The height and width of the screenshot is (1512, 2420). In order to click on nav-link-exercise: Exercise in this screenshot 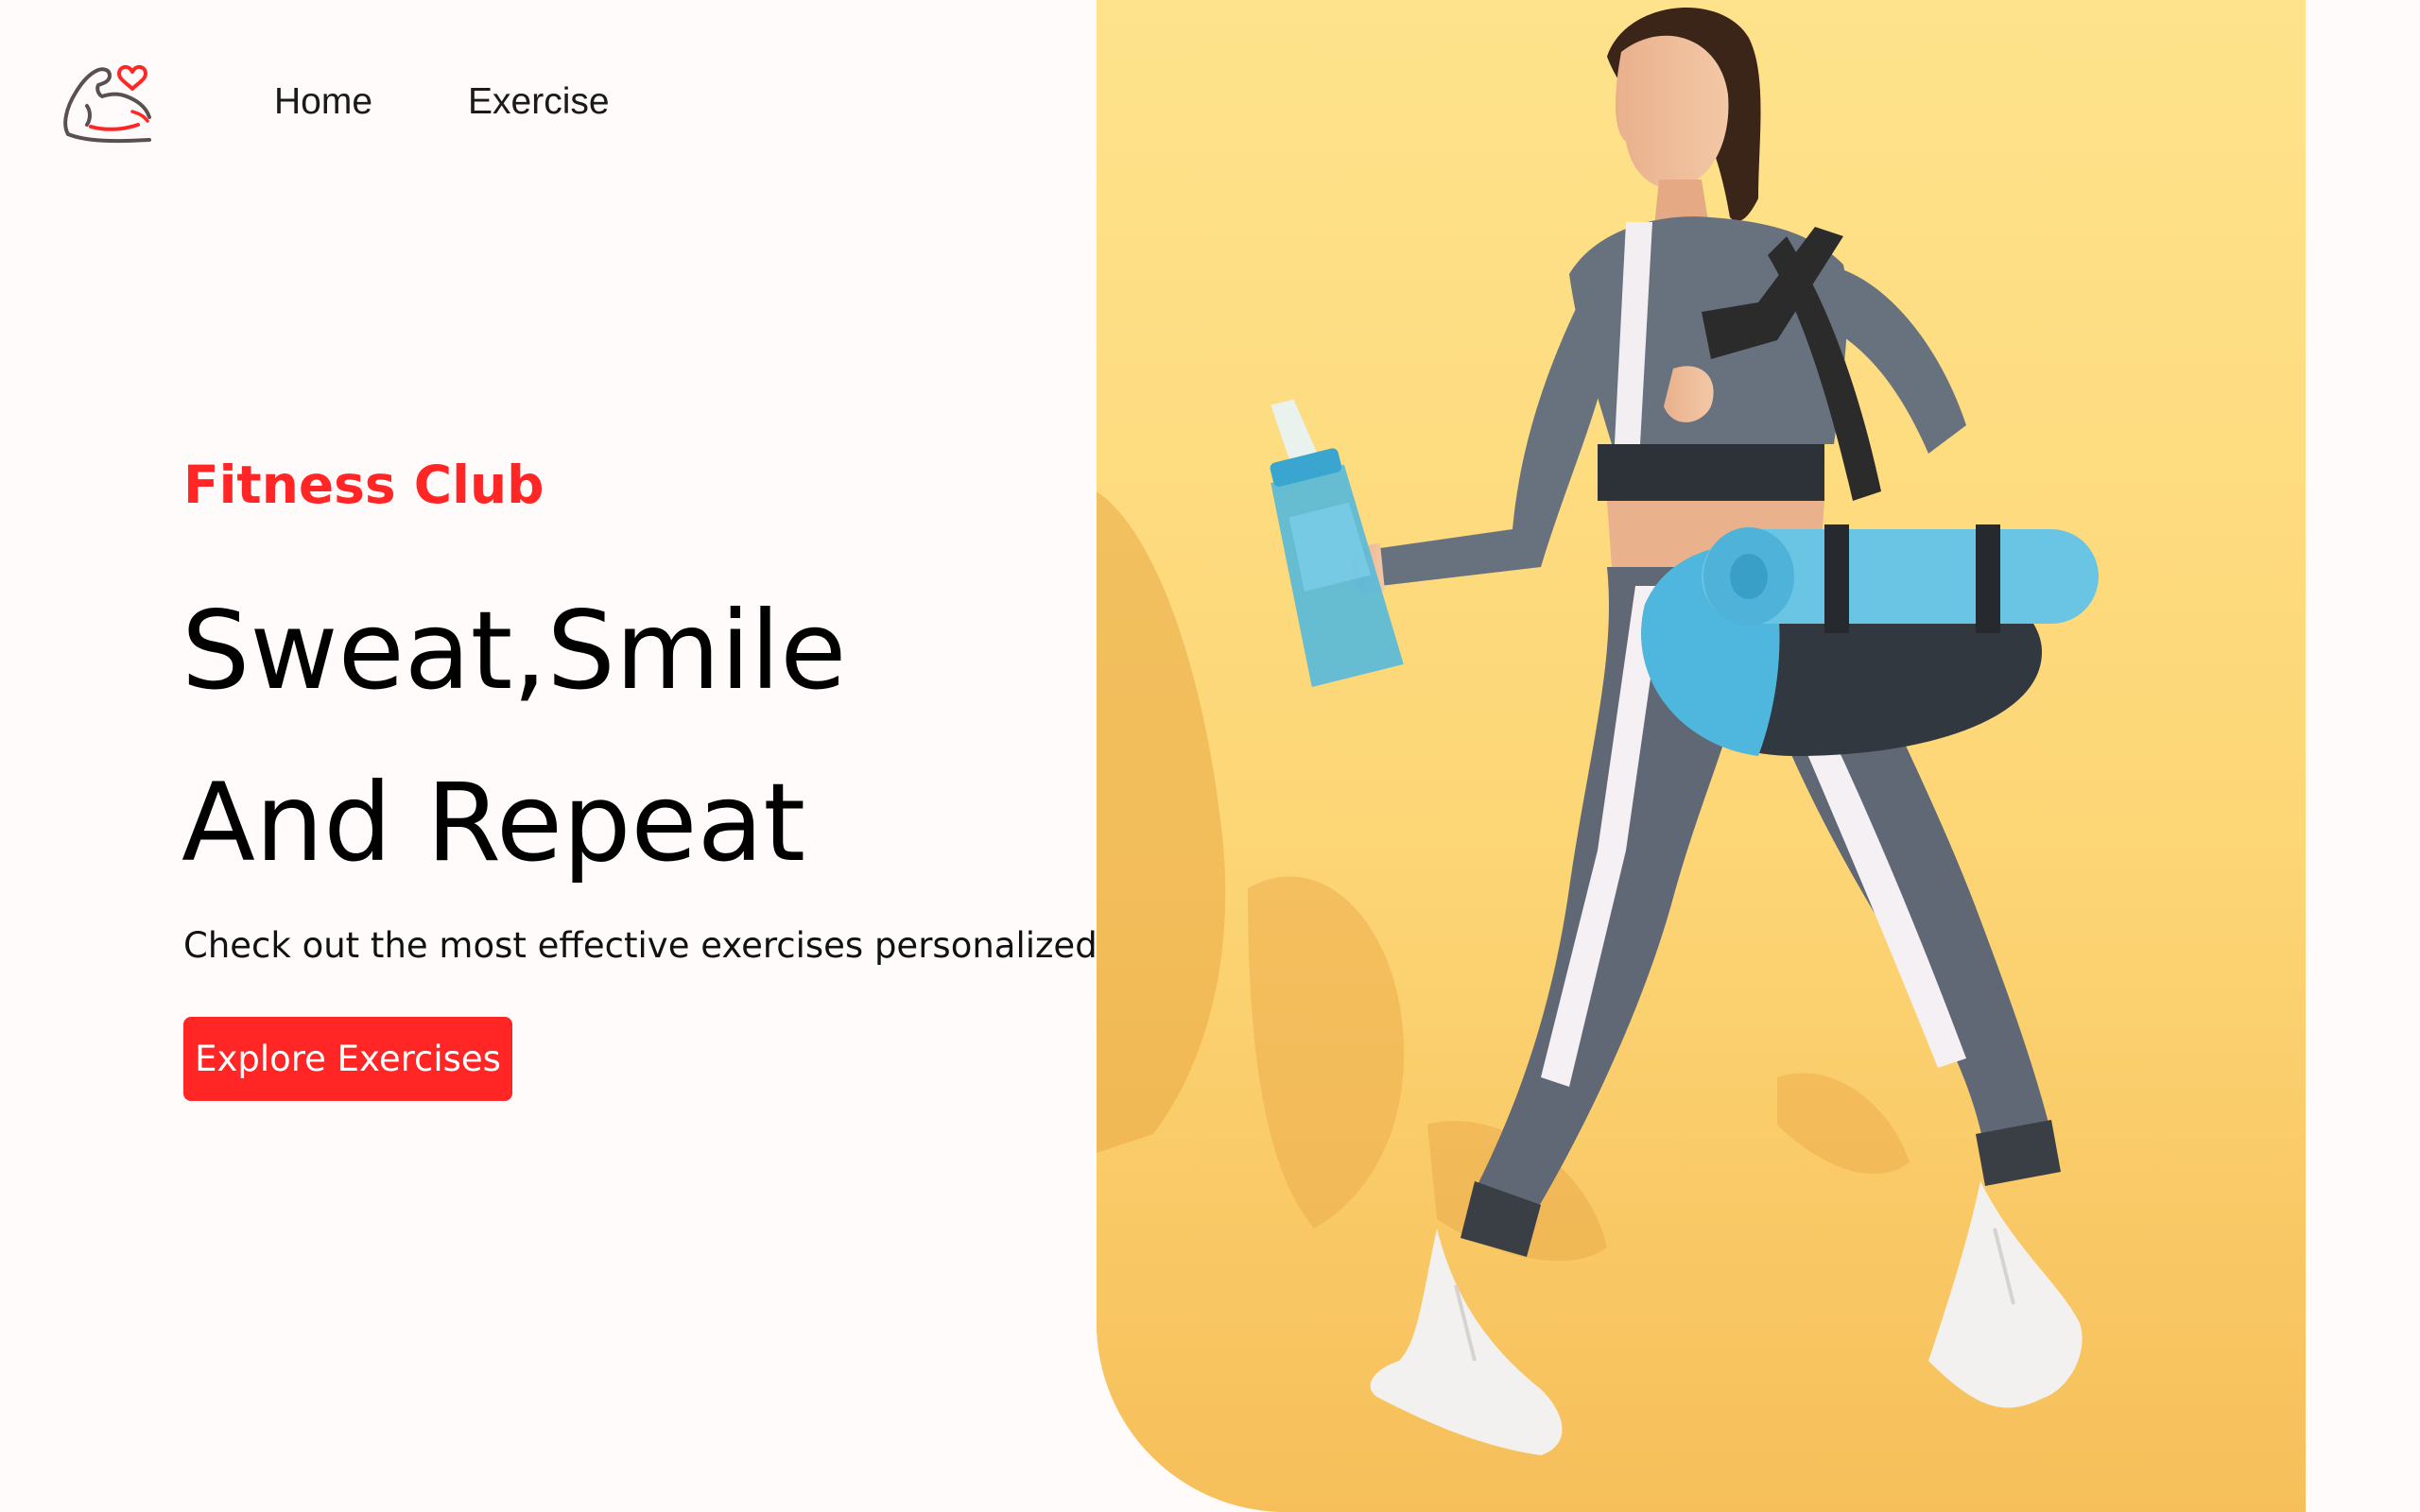, I will do `click(539, 102)`.